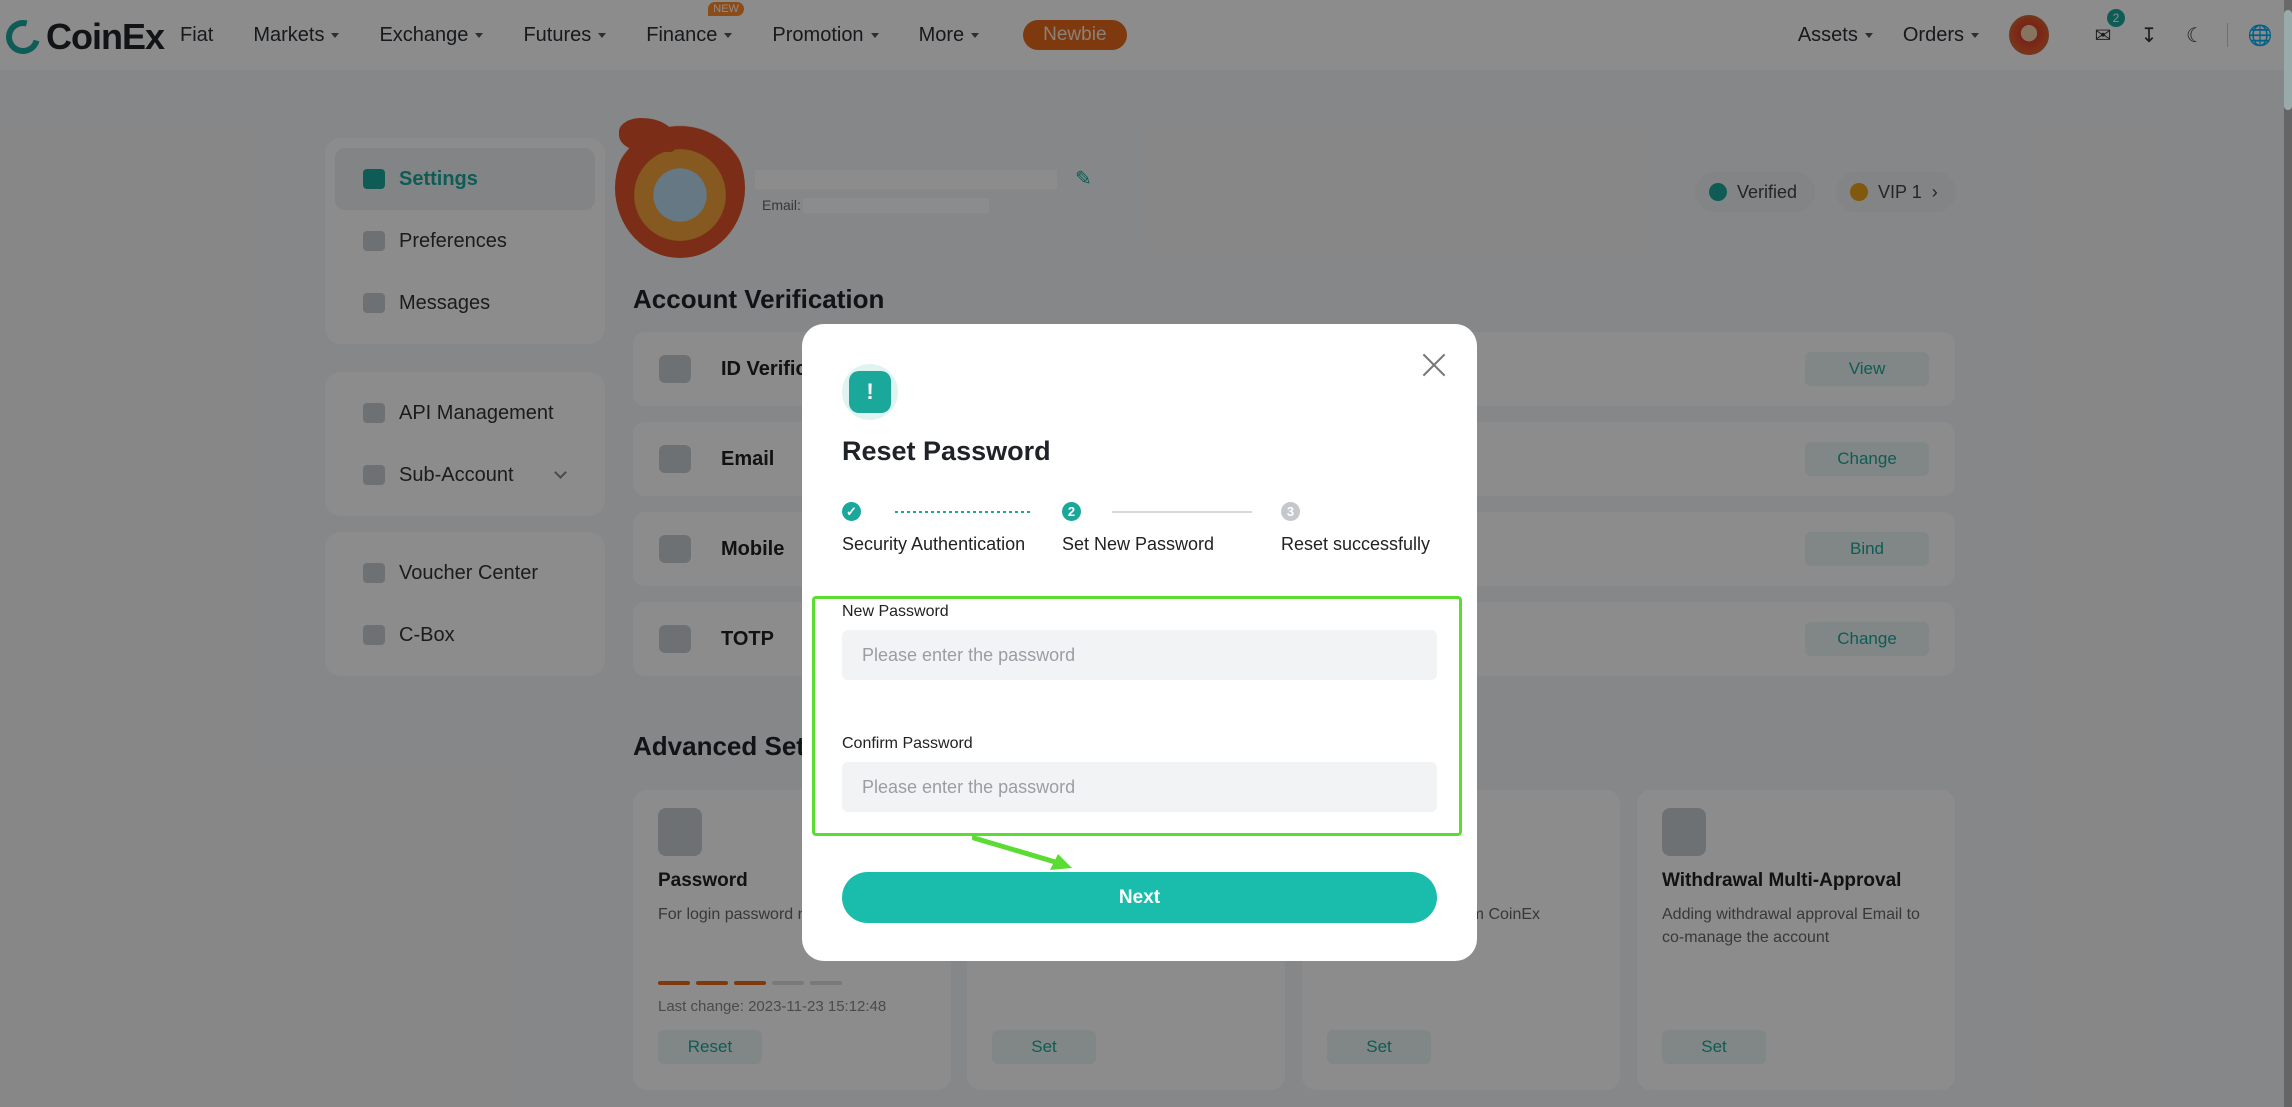 The image size is (2292, 1107). I want to click on step-label: Set New Password, so click(1138, 544).